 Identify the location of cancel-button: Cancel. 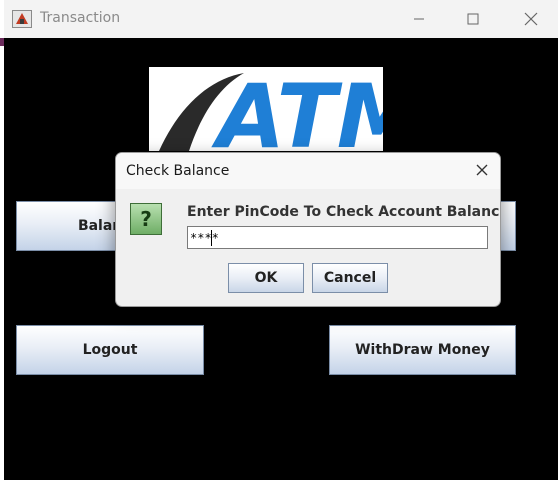
(350, 278).